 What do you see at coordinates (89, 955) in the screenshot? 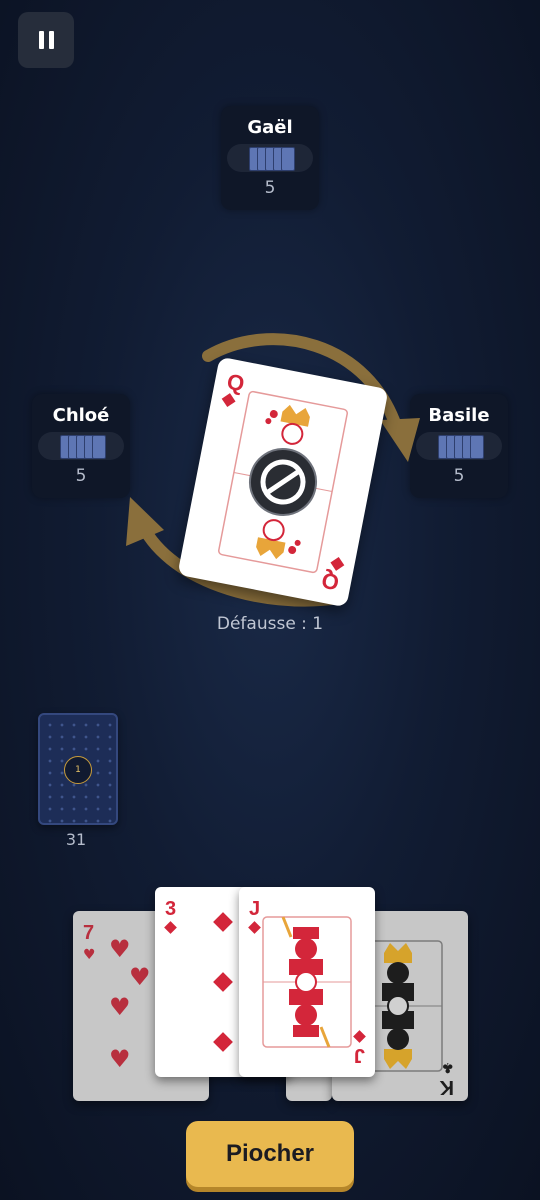
I see `heart-suit-icon: ♥` at bounding box center [89, 955].